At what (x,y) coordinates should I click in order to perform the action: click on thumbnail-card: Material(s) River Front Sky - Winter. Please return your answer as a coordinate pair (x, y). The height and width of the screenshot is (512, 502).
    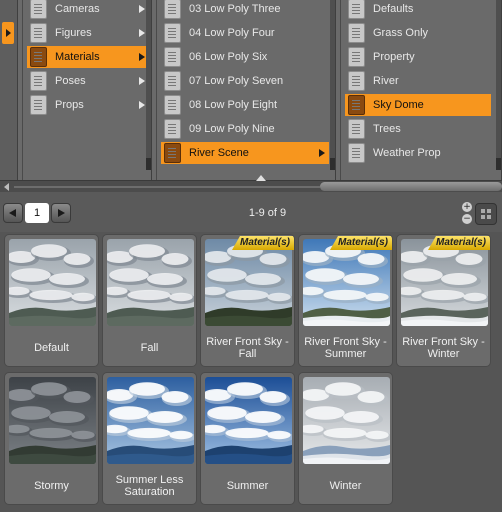
    Looking at the image, I should click on (443, 300).